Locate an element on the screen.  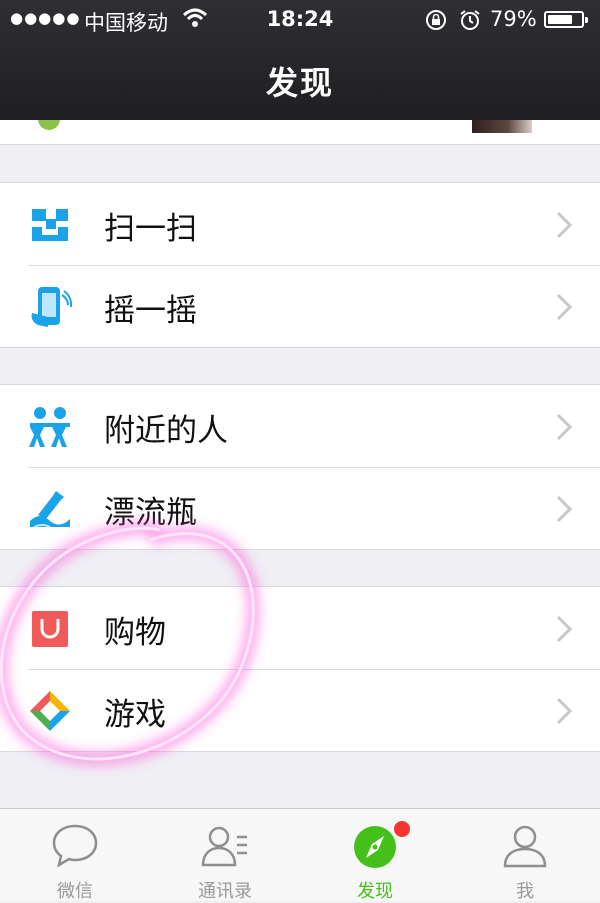
moments-icon is located at coordinates (49, 125).